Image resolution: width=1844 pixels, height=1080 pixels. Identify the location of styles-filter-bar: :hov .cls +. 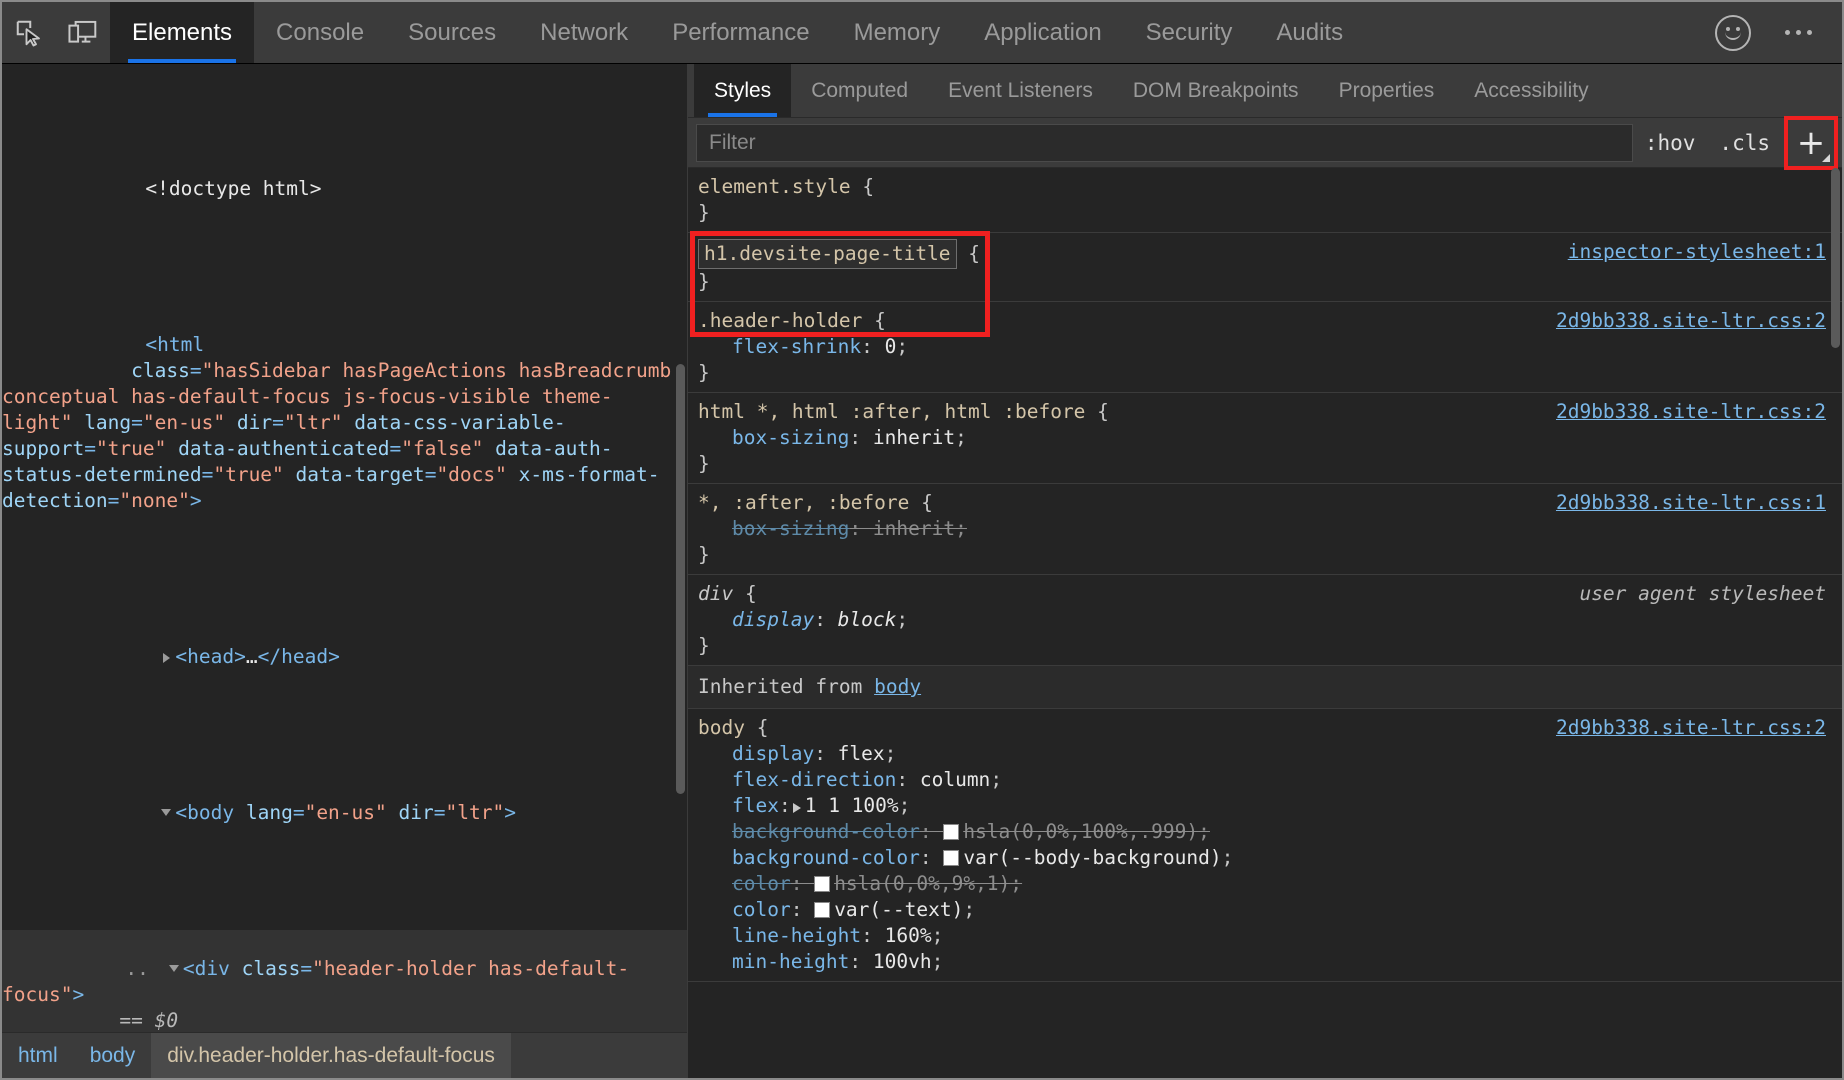
(1265, 142).